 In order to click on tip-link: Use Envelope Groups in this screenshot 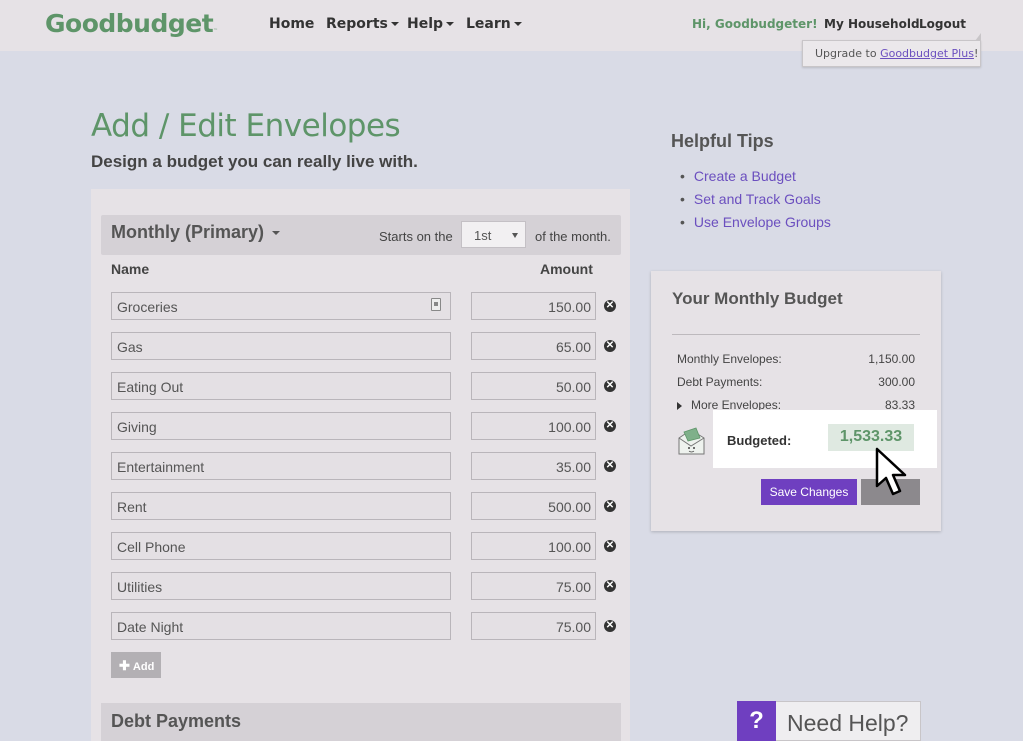, I will do `click(755, 222)`.